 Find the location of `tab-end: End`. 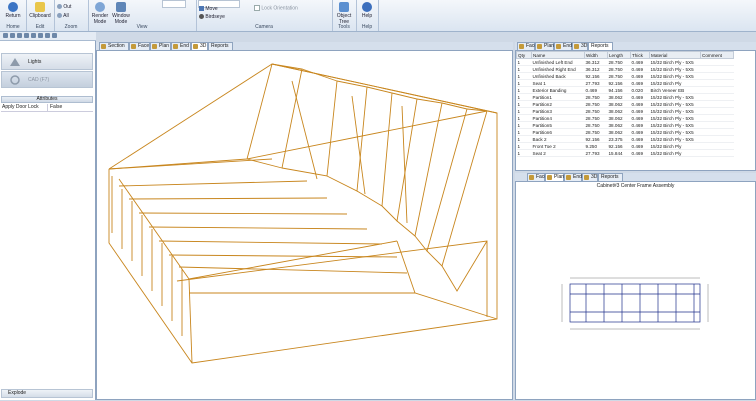

tab-end: End is located at coordinates (181, 46).